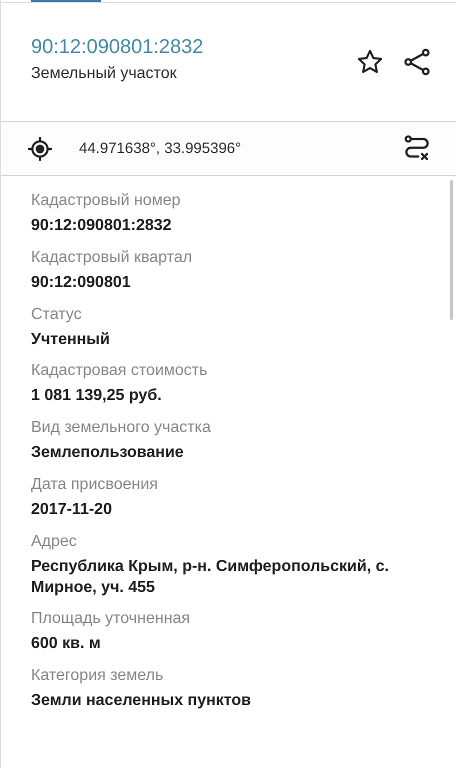 Image resolution: width=456 pixels, height=768 pixels. What do you see at coordinates (121, 428) in the screenshot?
I see `field-label: Вид земельного участка` at bounding box center [121, 428].